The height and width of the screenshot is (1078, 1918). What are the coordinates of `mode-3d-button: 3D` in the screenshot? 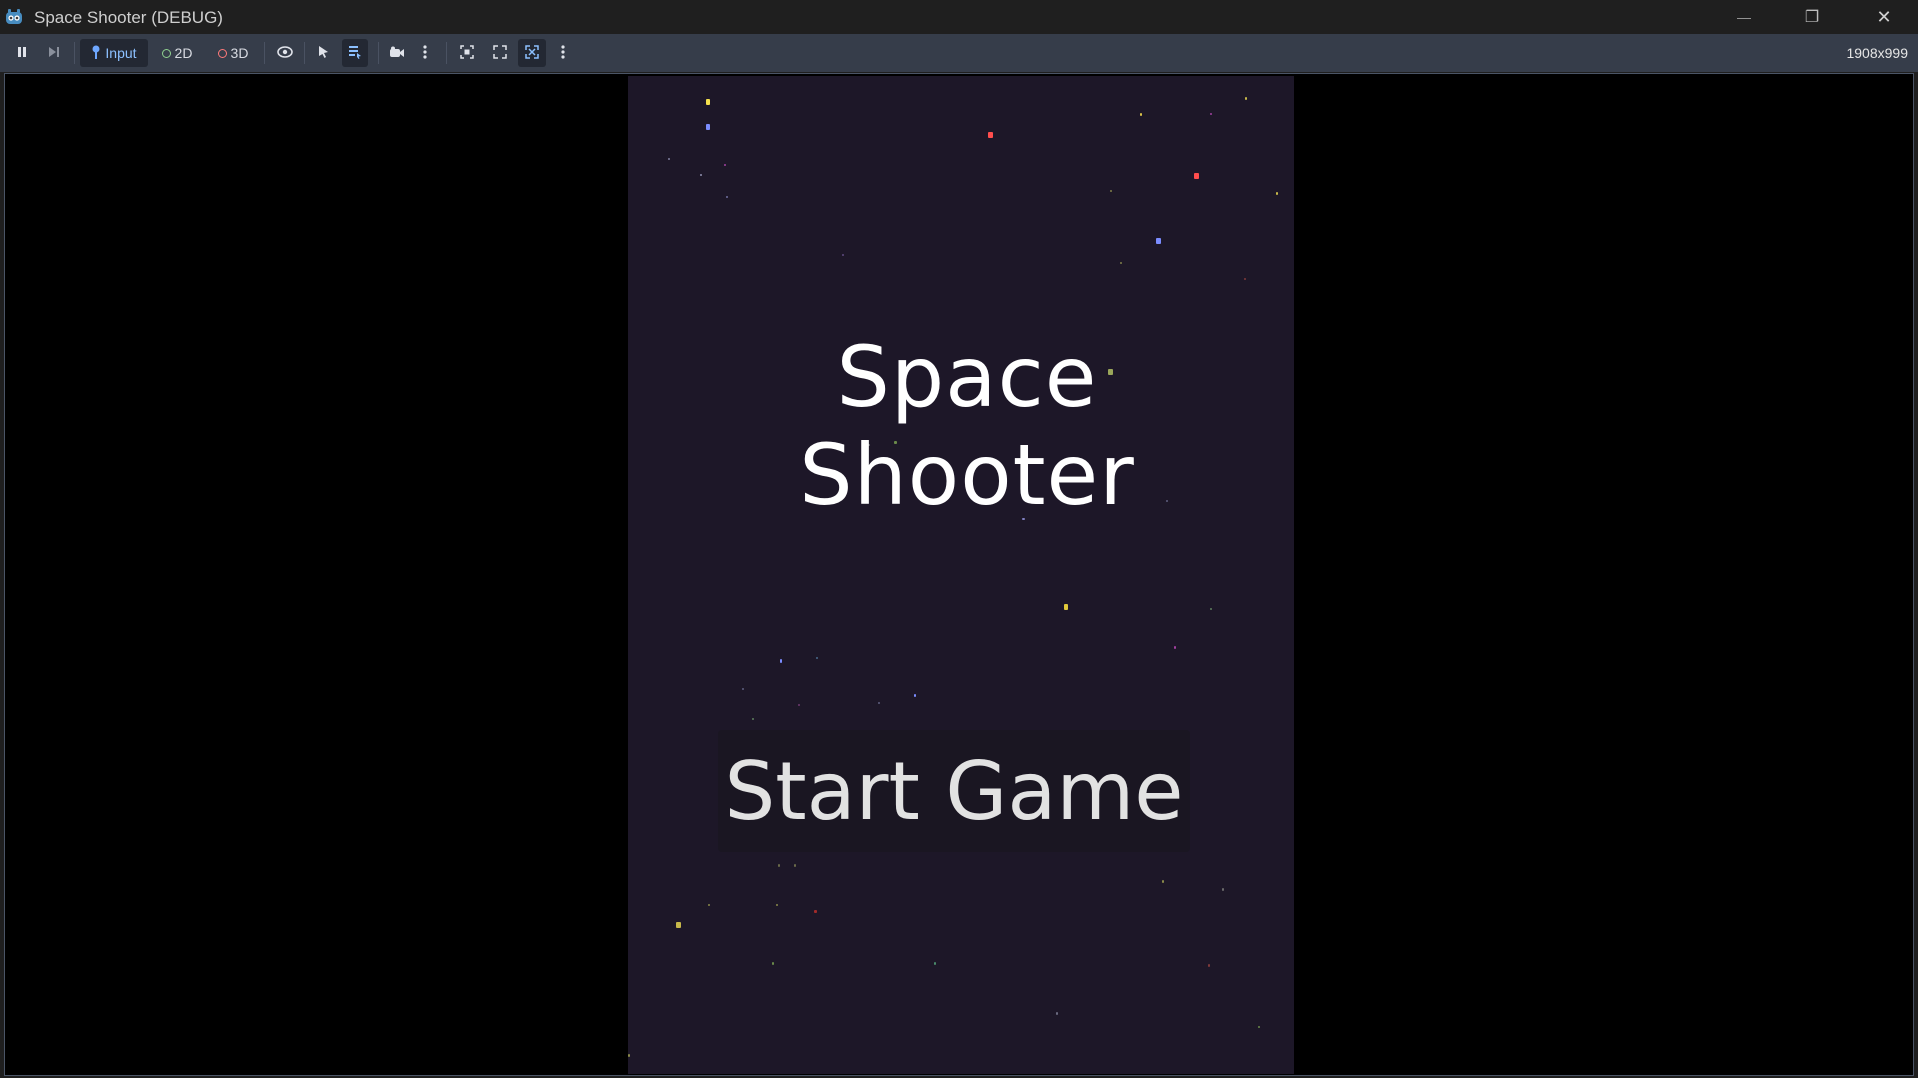 It's located at (233, 53).